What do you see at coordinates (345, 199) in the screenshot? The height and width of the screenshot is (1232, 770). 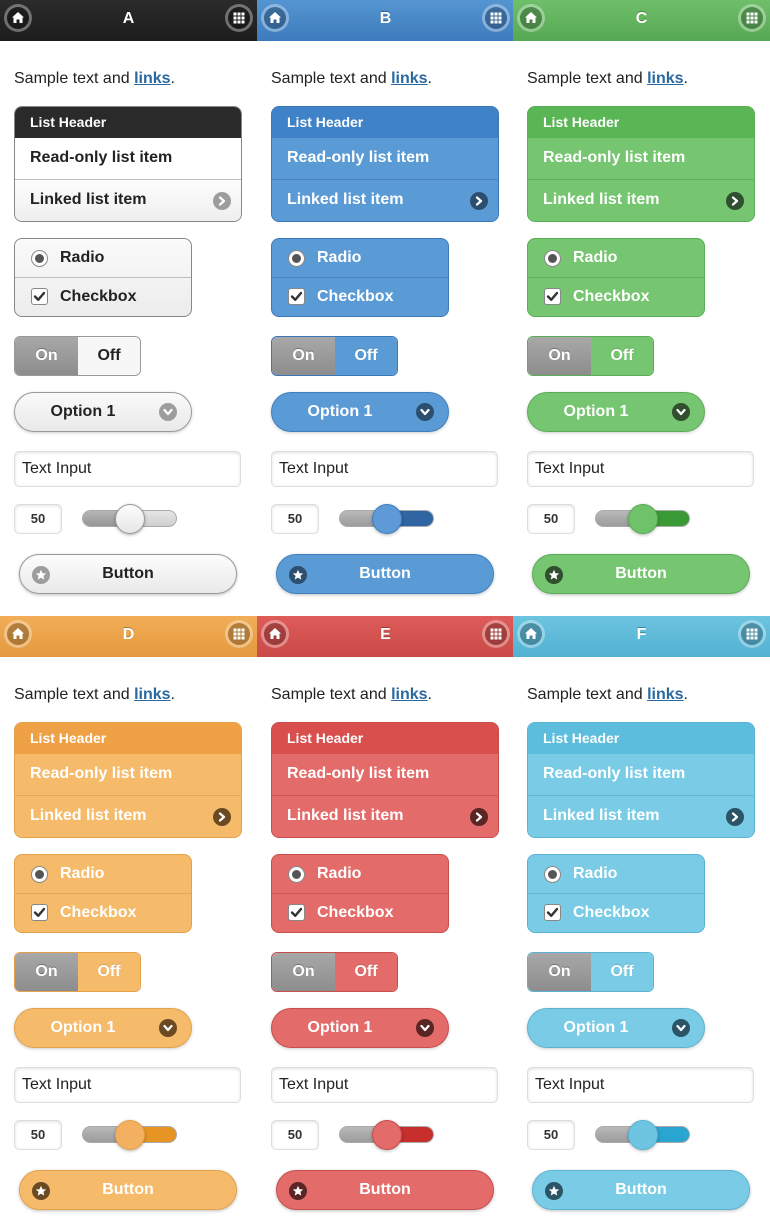 I see `linked-list-item-label: Linked list item` at bounding box center [345, 199].